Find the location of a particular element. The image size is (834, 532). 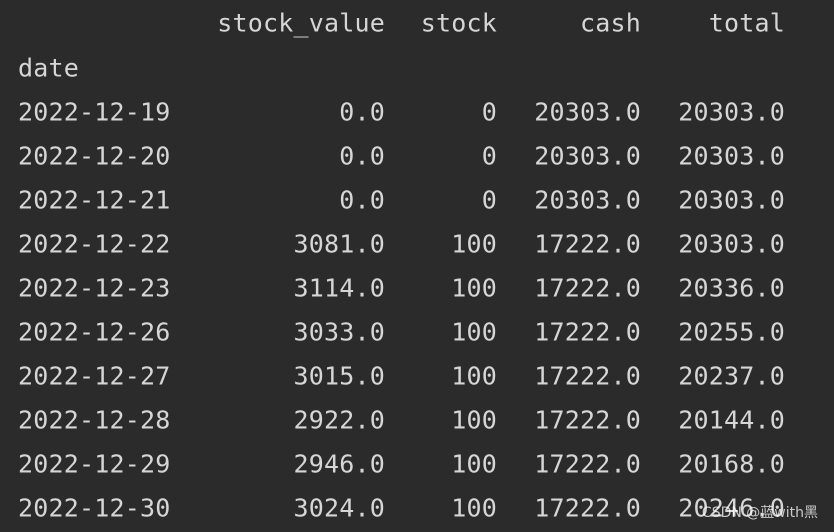

row-stock-value: 2922.0 is located at coordinates (339, 420).